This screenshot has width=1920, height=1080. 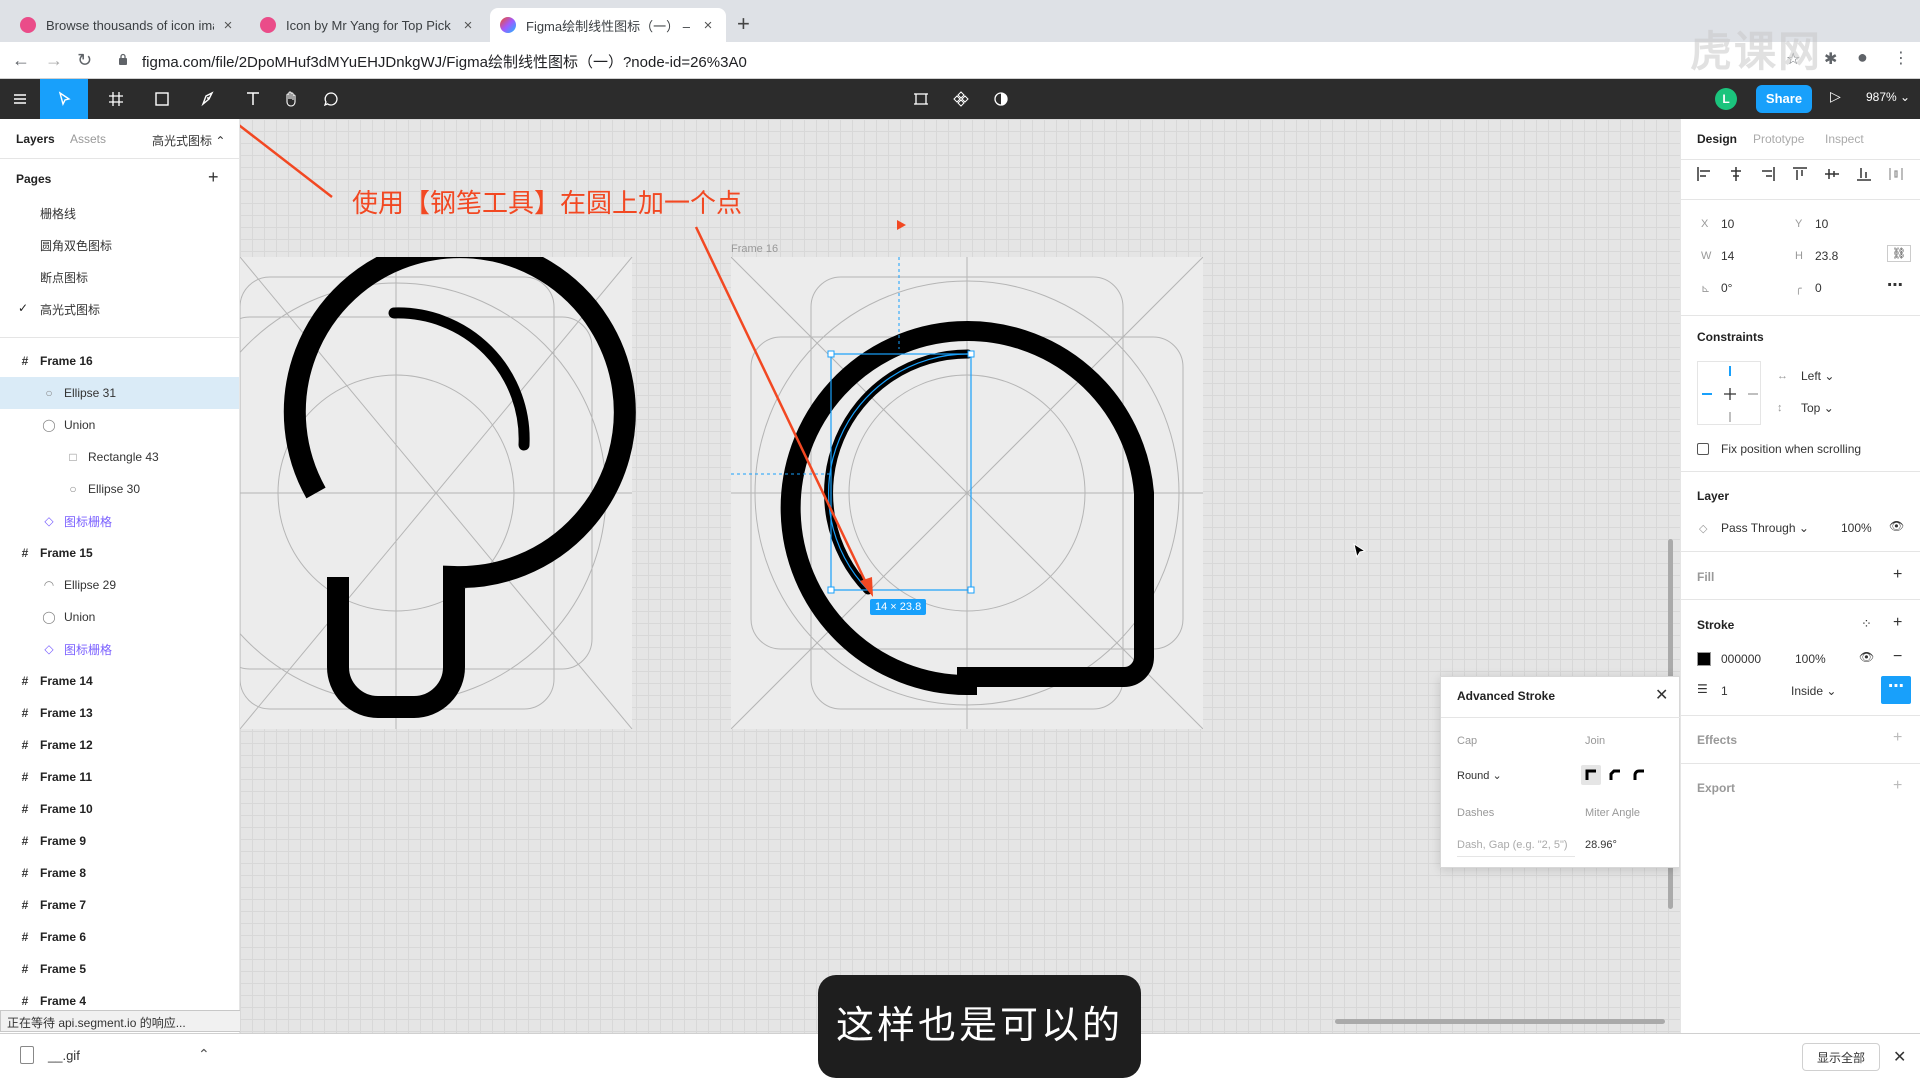 What do you see at coordinates (1729, 393) in the screenshot?
I see `constraints-widget` at bounding box center [1729, 393].